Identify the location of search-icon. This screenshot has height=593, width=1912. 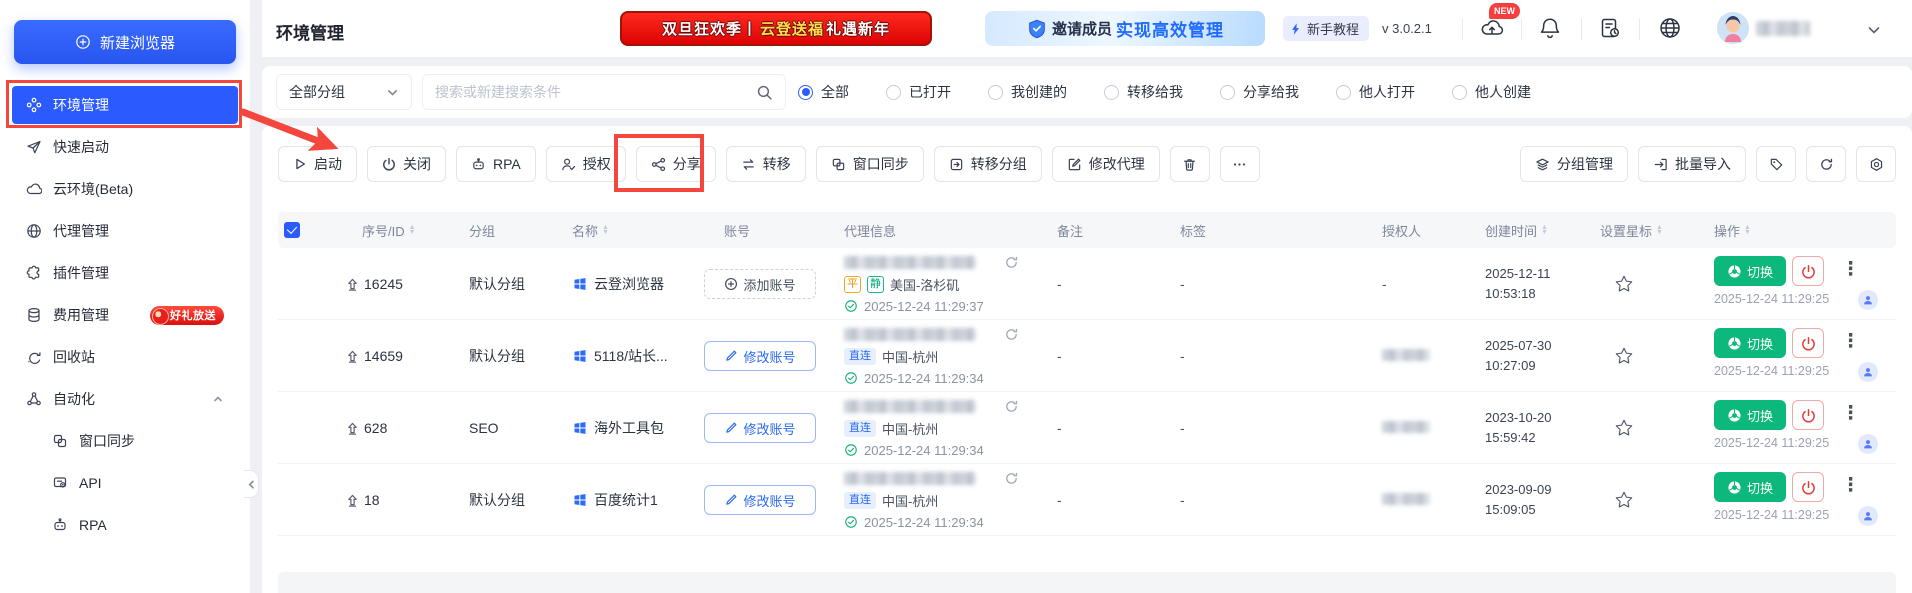
(764, 92).